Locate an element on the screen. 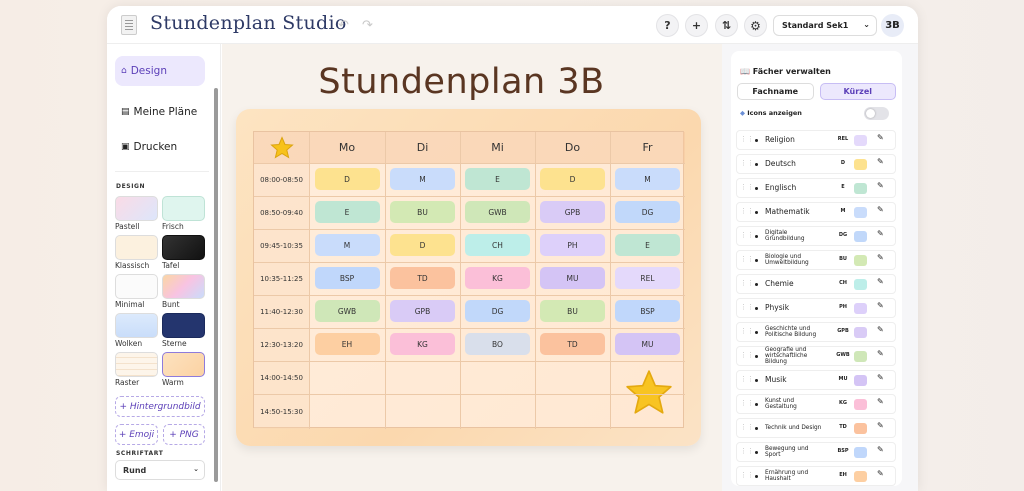  subject-row: ⋮⋮ Ernährung und Haushalt EH ✎ is located at coordinates (816, 476).